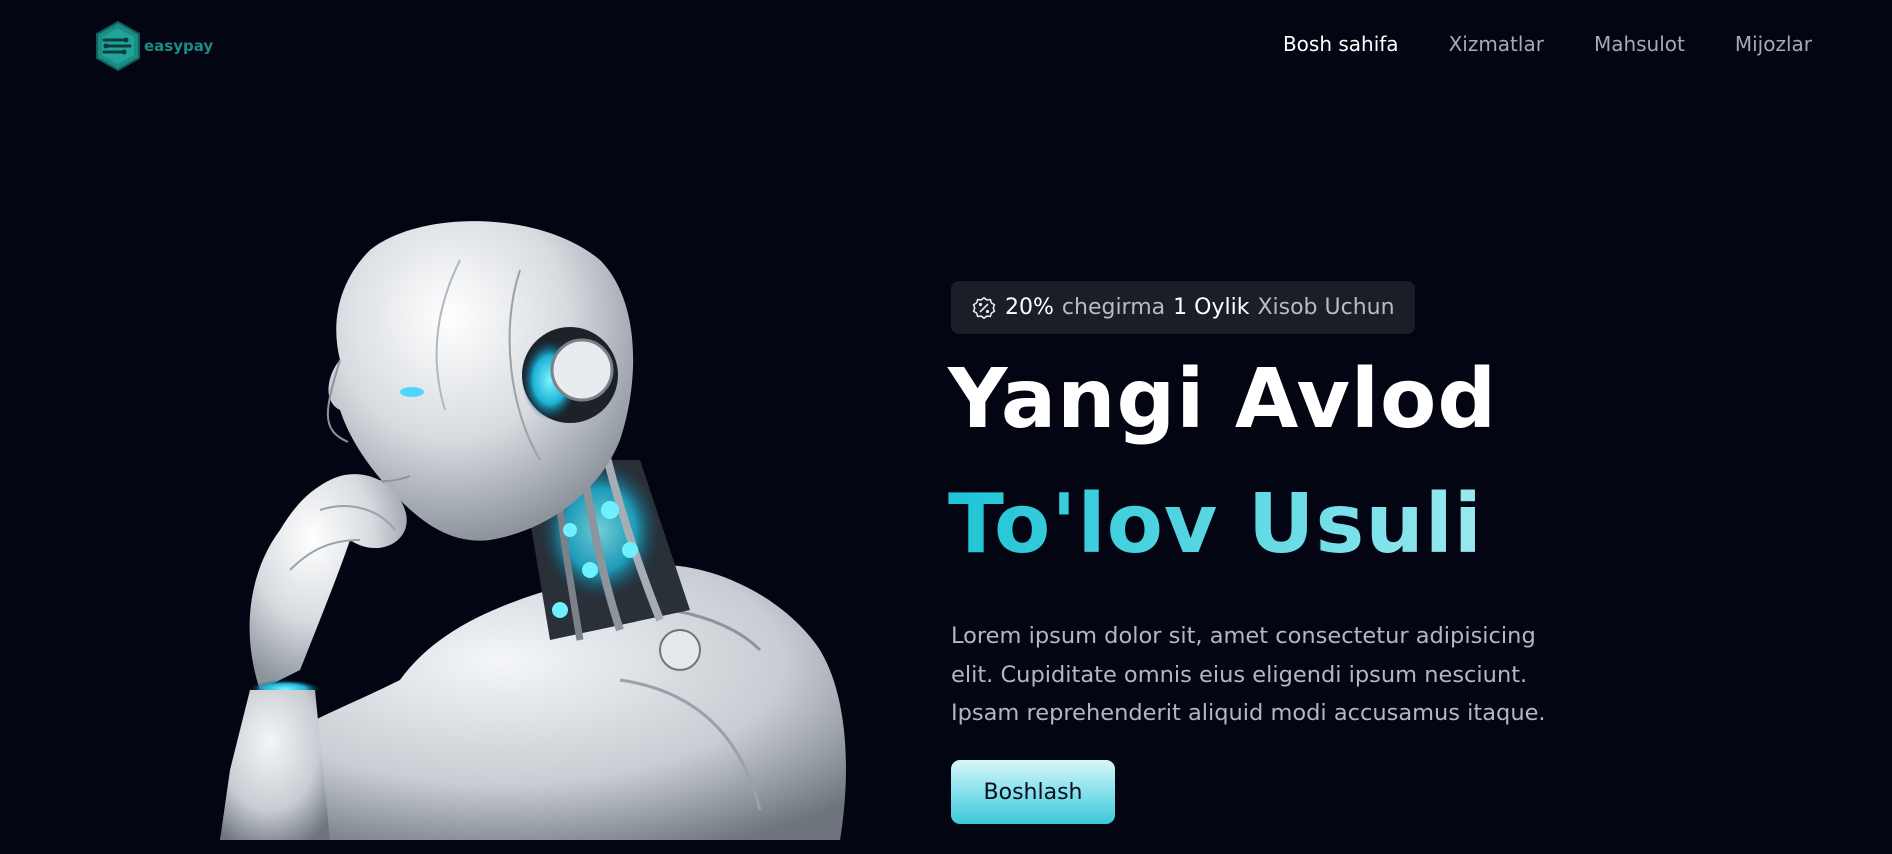  Describe the element at coordinates (118, 46) in the screenshot. I see `logo-hexagon-icon` at that location.